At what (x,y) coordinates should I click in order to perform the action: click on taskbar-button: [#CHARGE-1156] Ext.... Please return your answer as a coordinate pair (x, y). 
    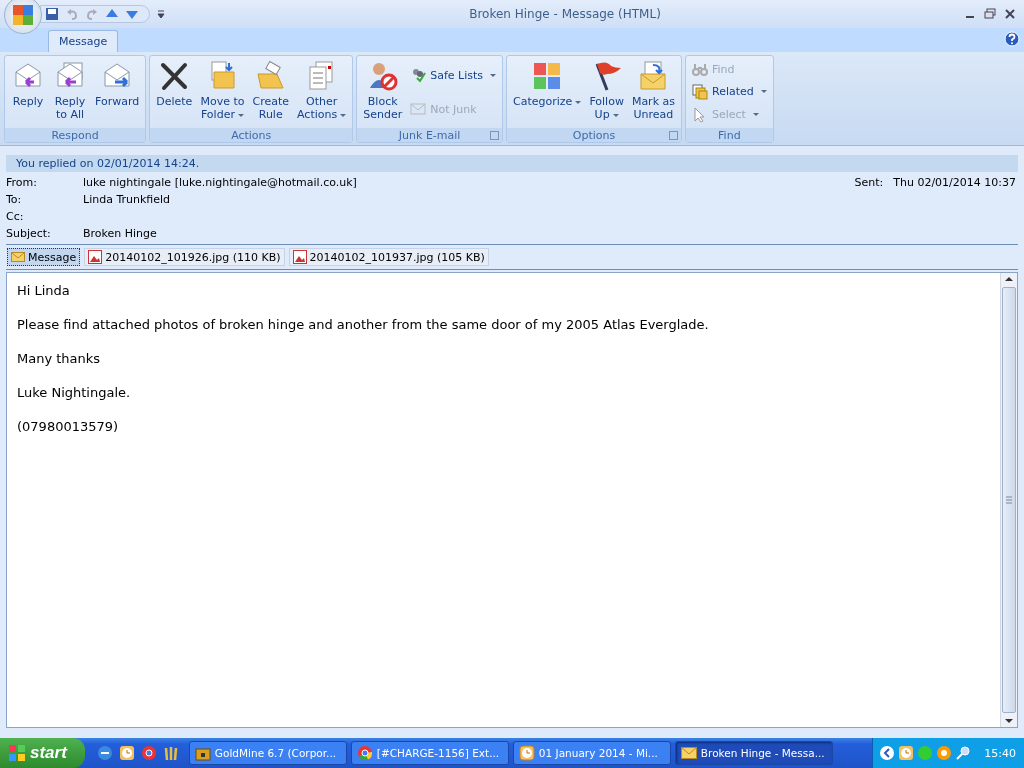
    Looking at the image, I should click on (429, 753).